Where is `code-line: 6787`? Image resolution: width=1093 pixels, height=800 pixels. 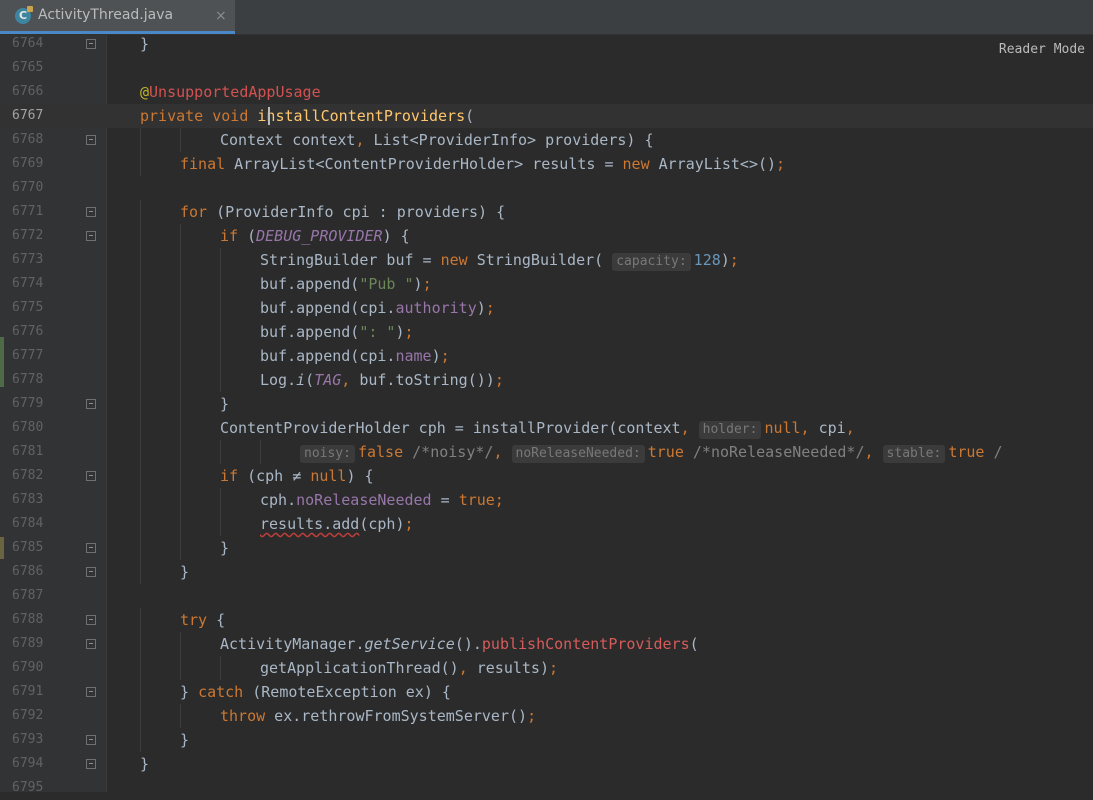 code-line: 6787 is located at coordinates (546, 596).